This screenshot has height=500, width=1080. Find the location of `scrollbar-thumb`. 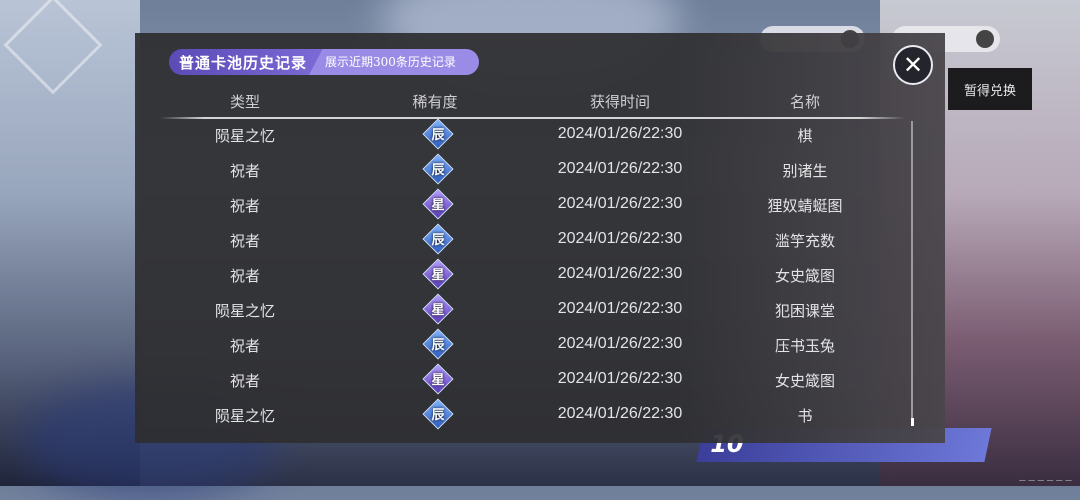

scrollbar-thumb is located at coordinates (912, 422).